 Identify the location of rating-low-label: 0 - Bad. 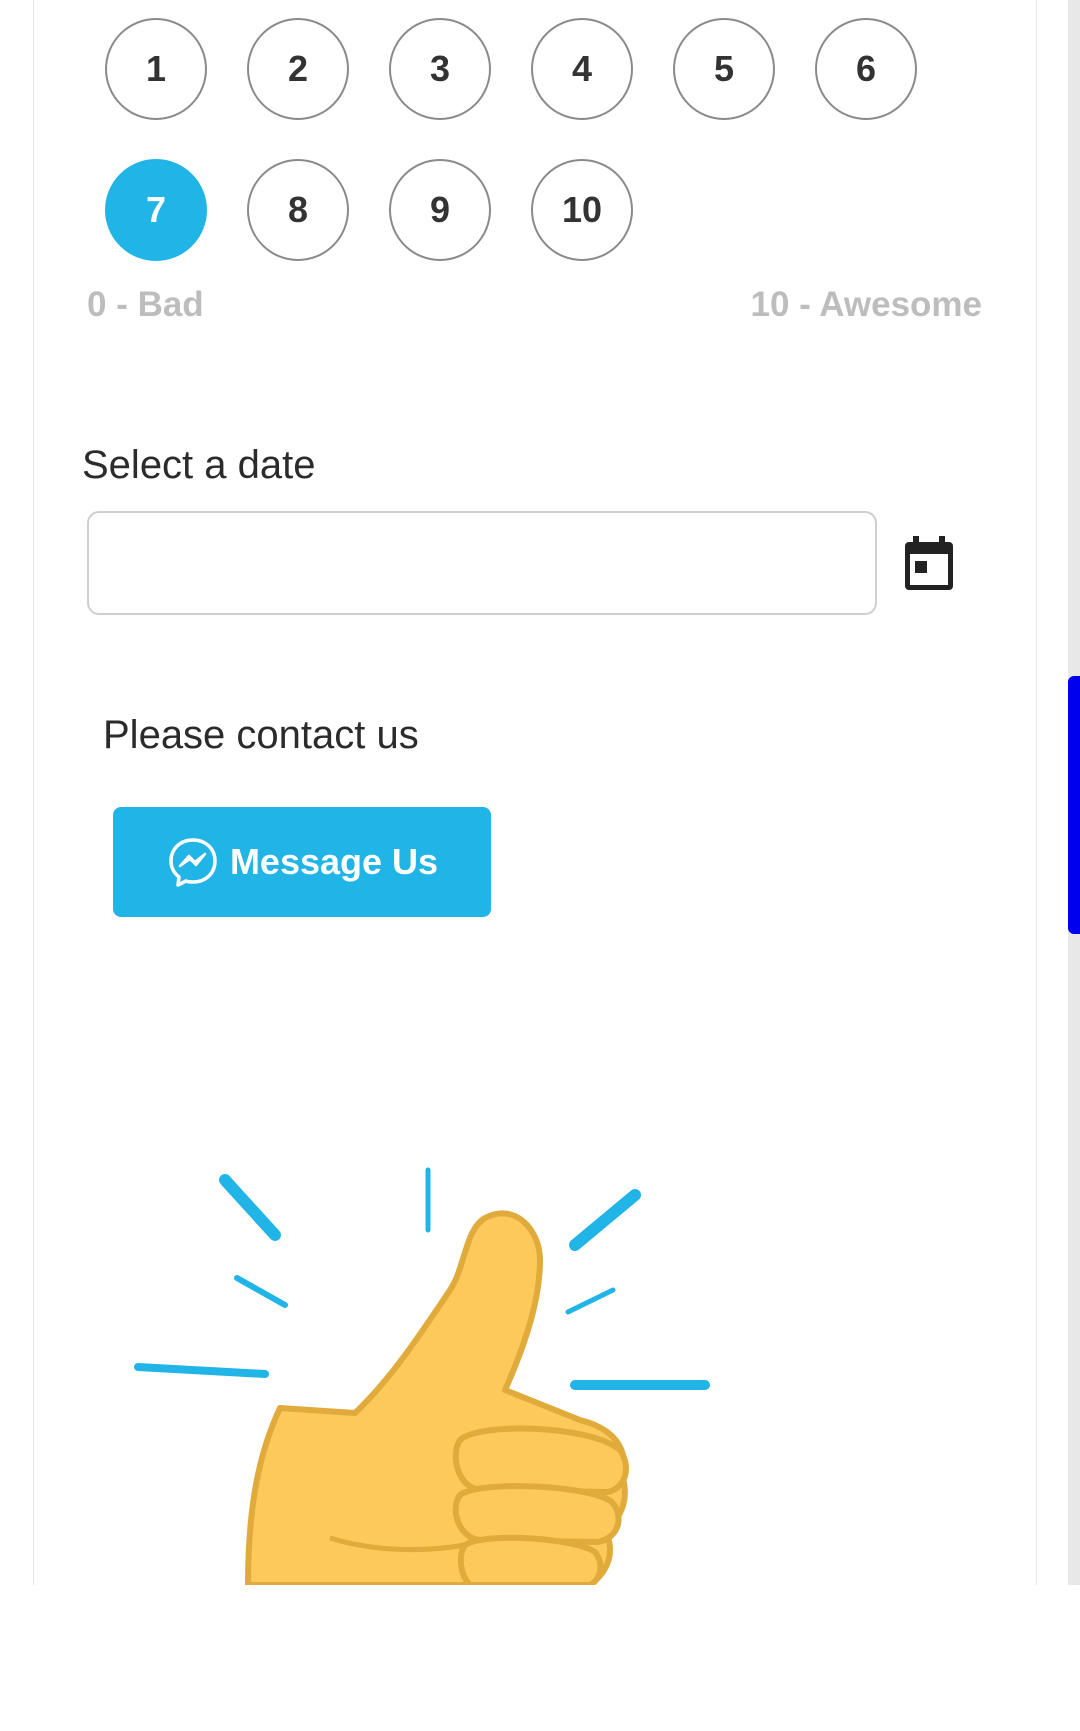
(145, 304).